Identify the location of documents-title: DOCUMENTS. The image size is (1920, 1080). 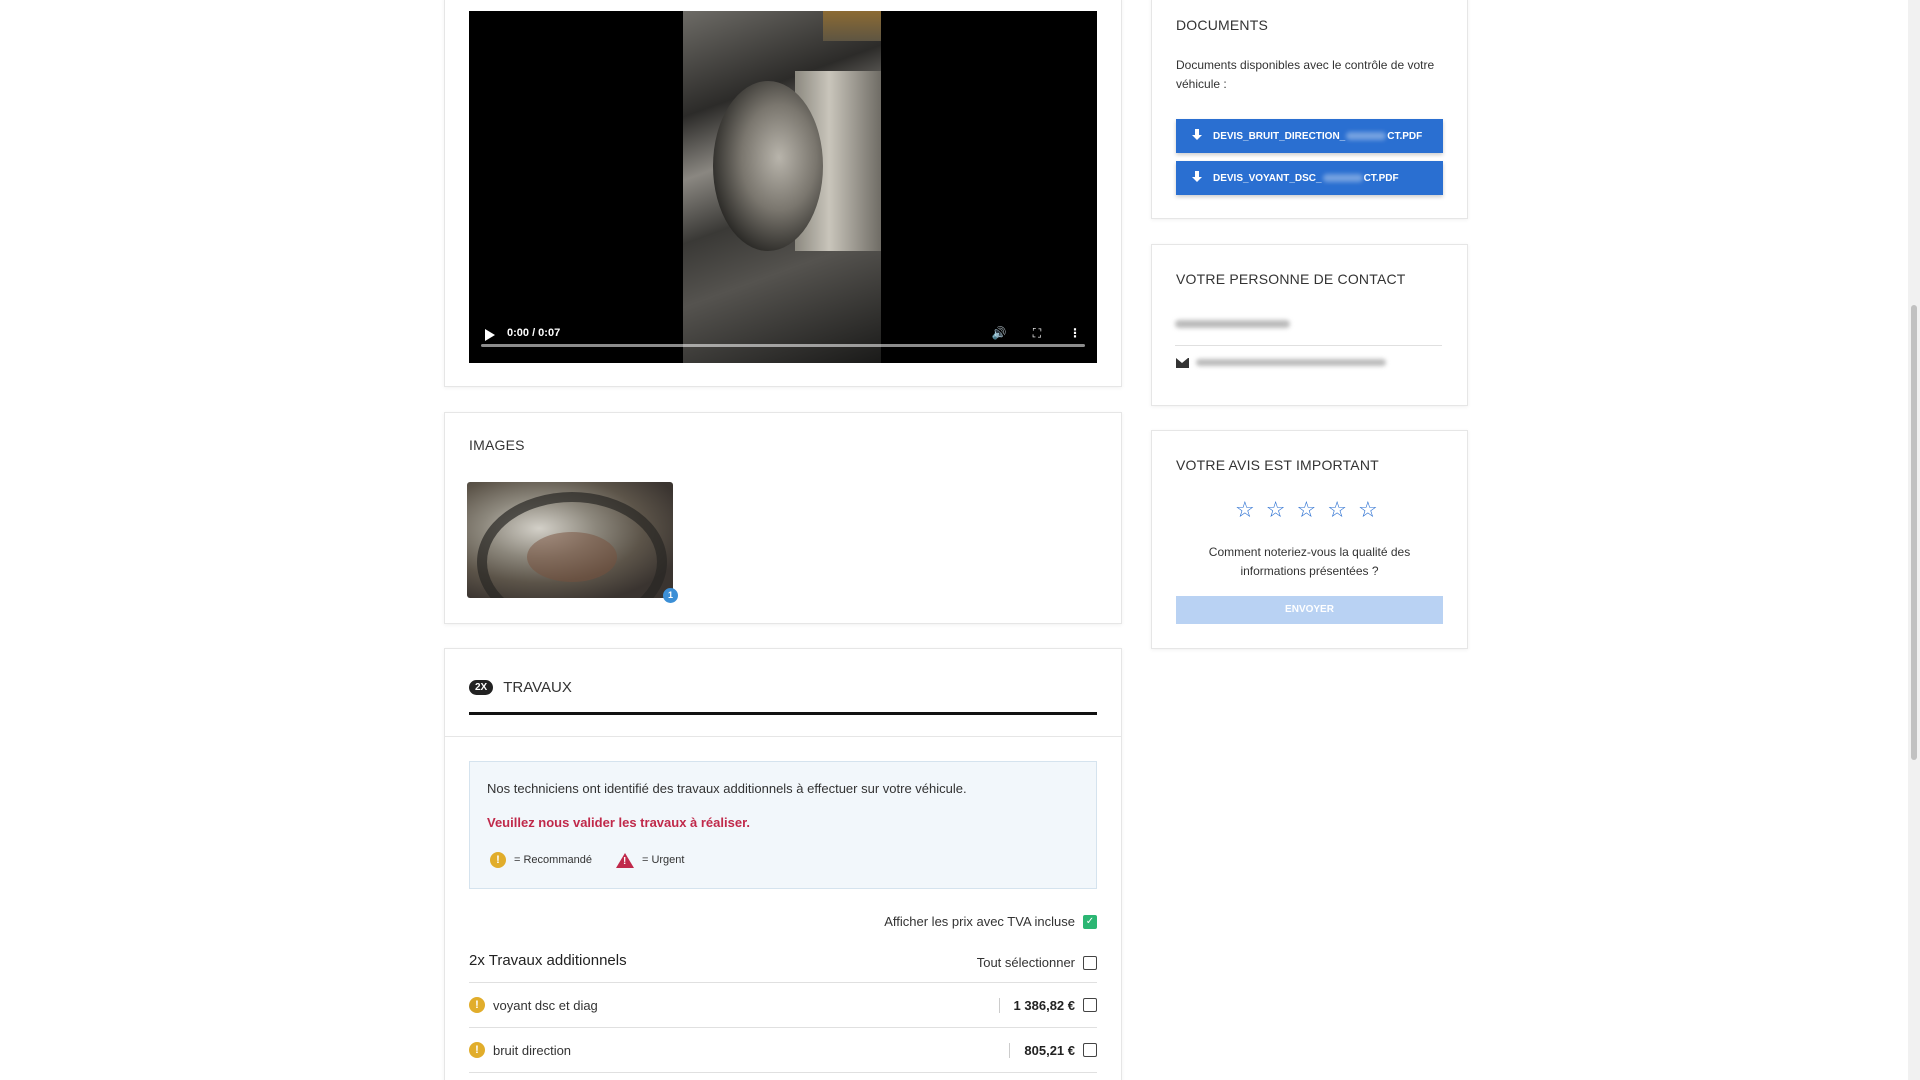
(1222, 25).